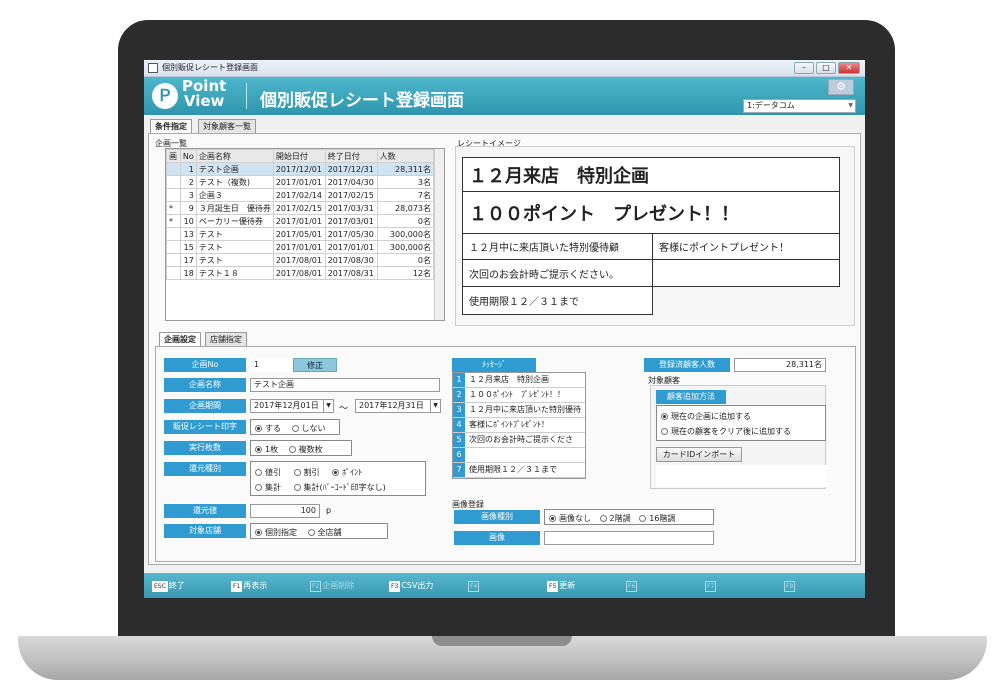  I want to click on message-line: 6, so click(519, 455).